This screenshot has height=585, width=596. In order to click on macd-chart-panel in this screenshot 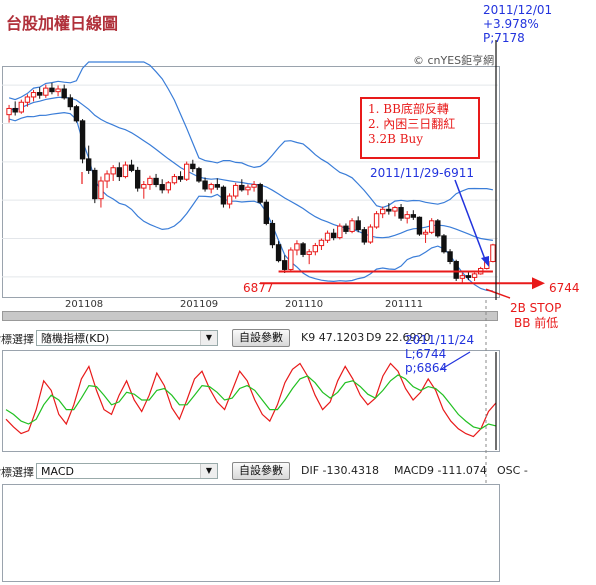, I will do `click(251, 533)`.